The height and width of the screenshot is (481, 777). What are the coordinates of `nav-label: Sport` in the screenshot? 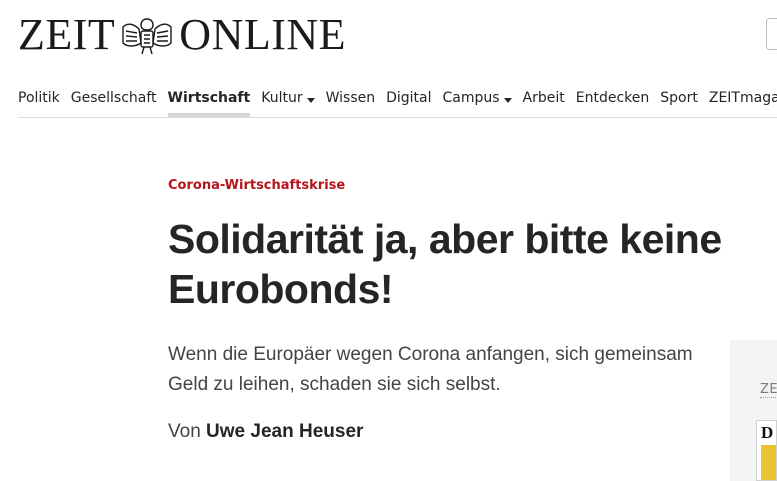 It's located at (679, 98).